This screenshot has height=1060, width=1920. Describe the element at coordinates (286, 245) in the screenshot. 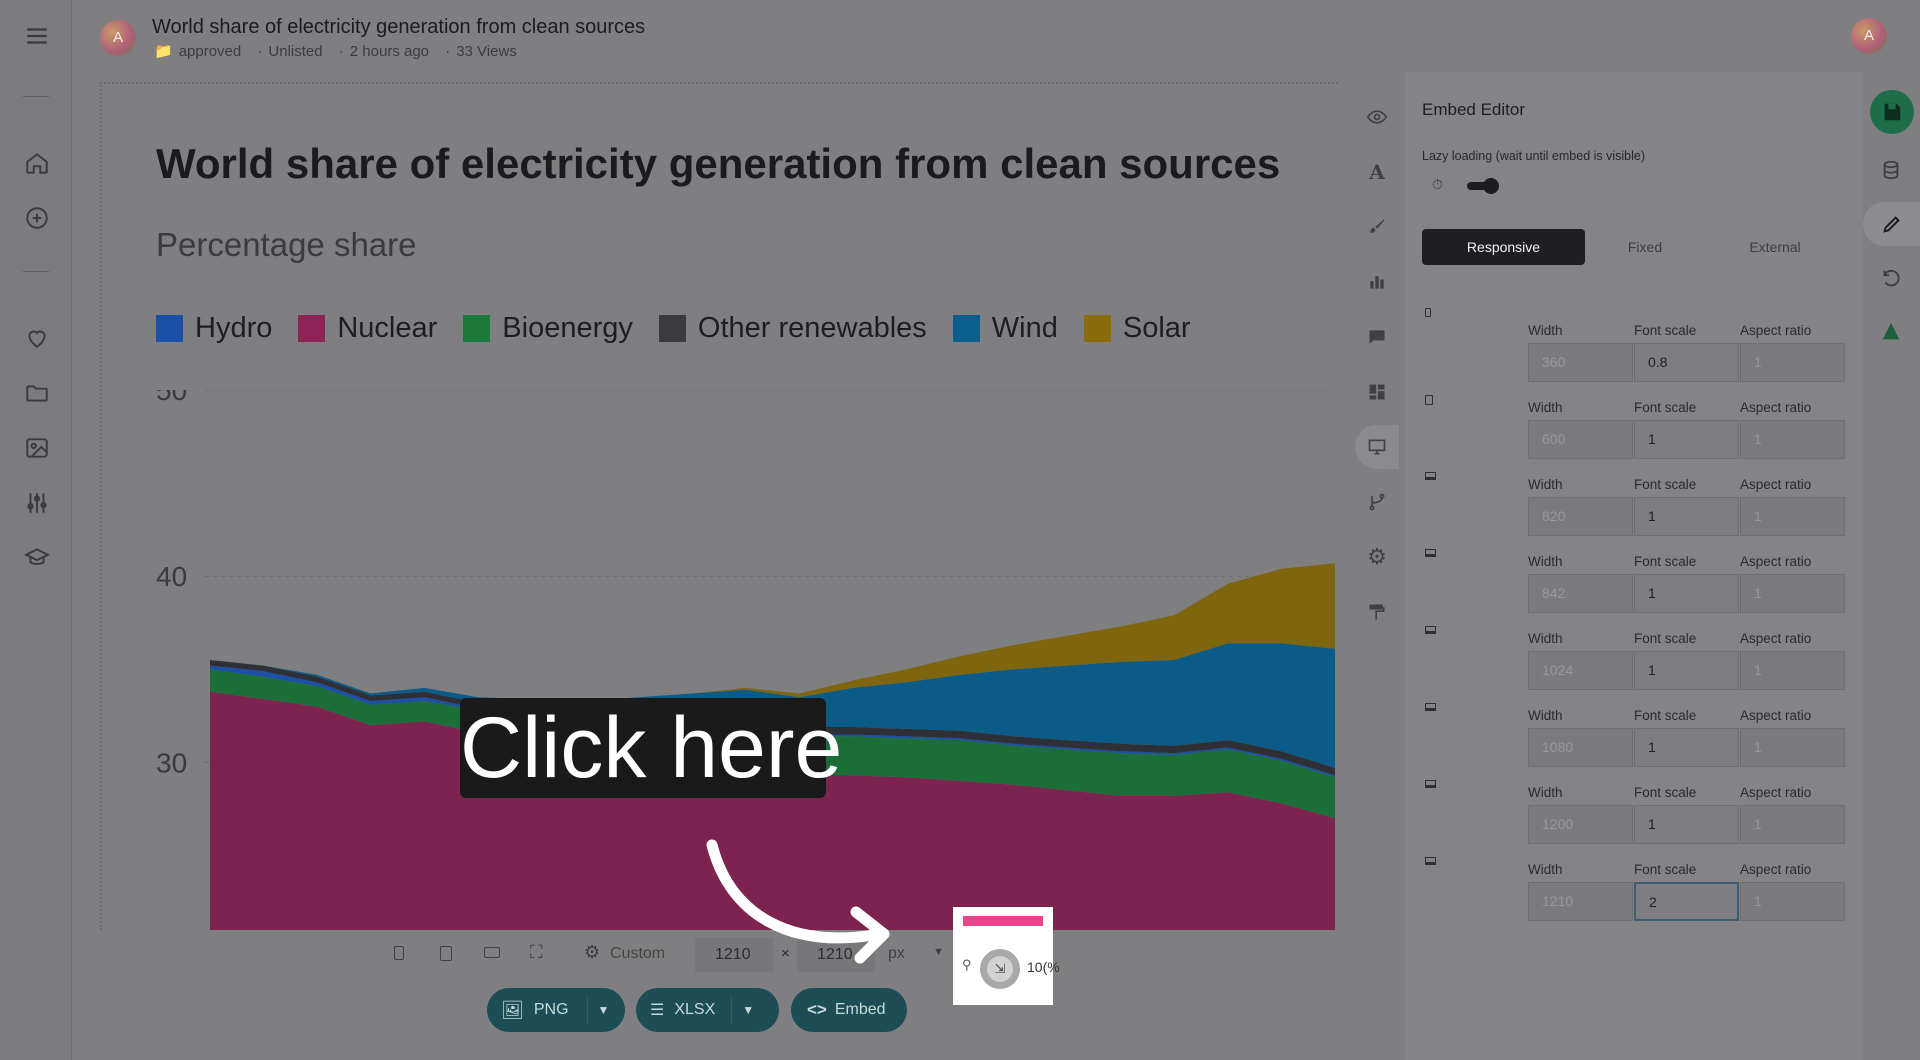

I see `chart-subtitle: Percentage share` at that location.